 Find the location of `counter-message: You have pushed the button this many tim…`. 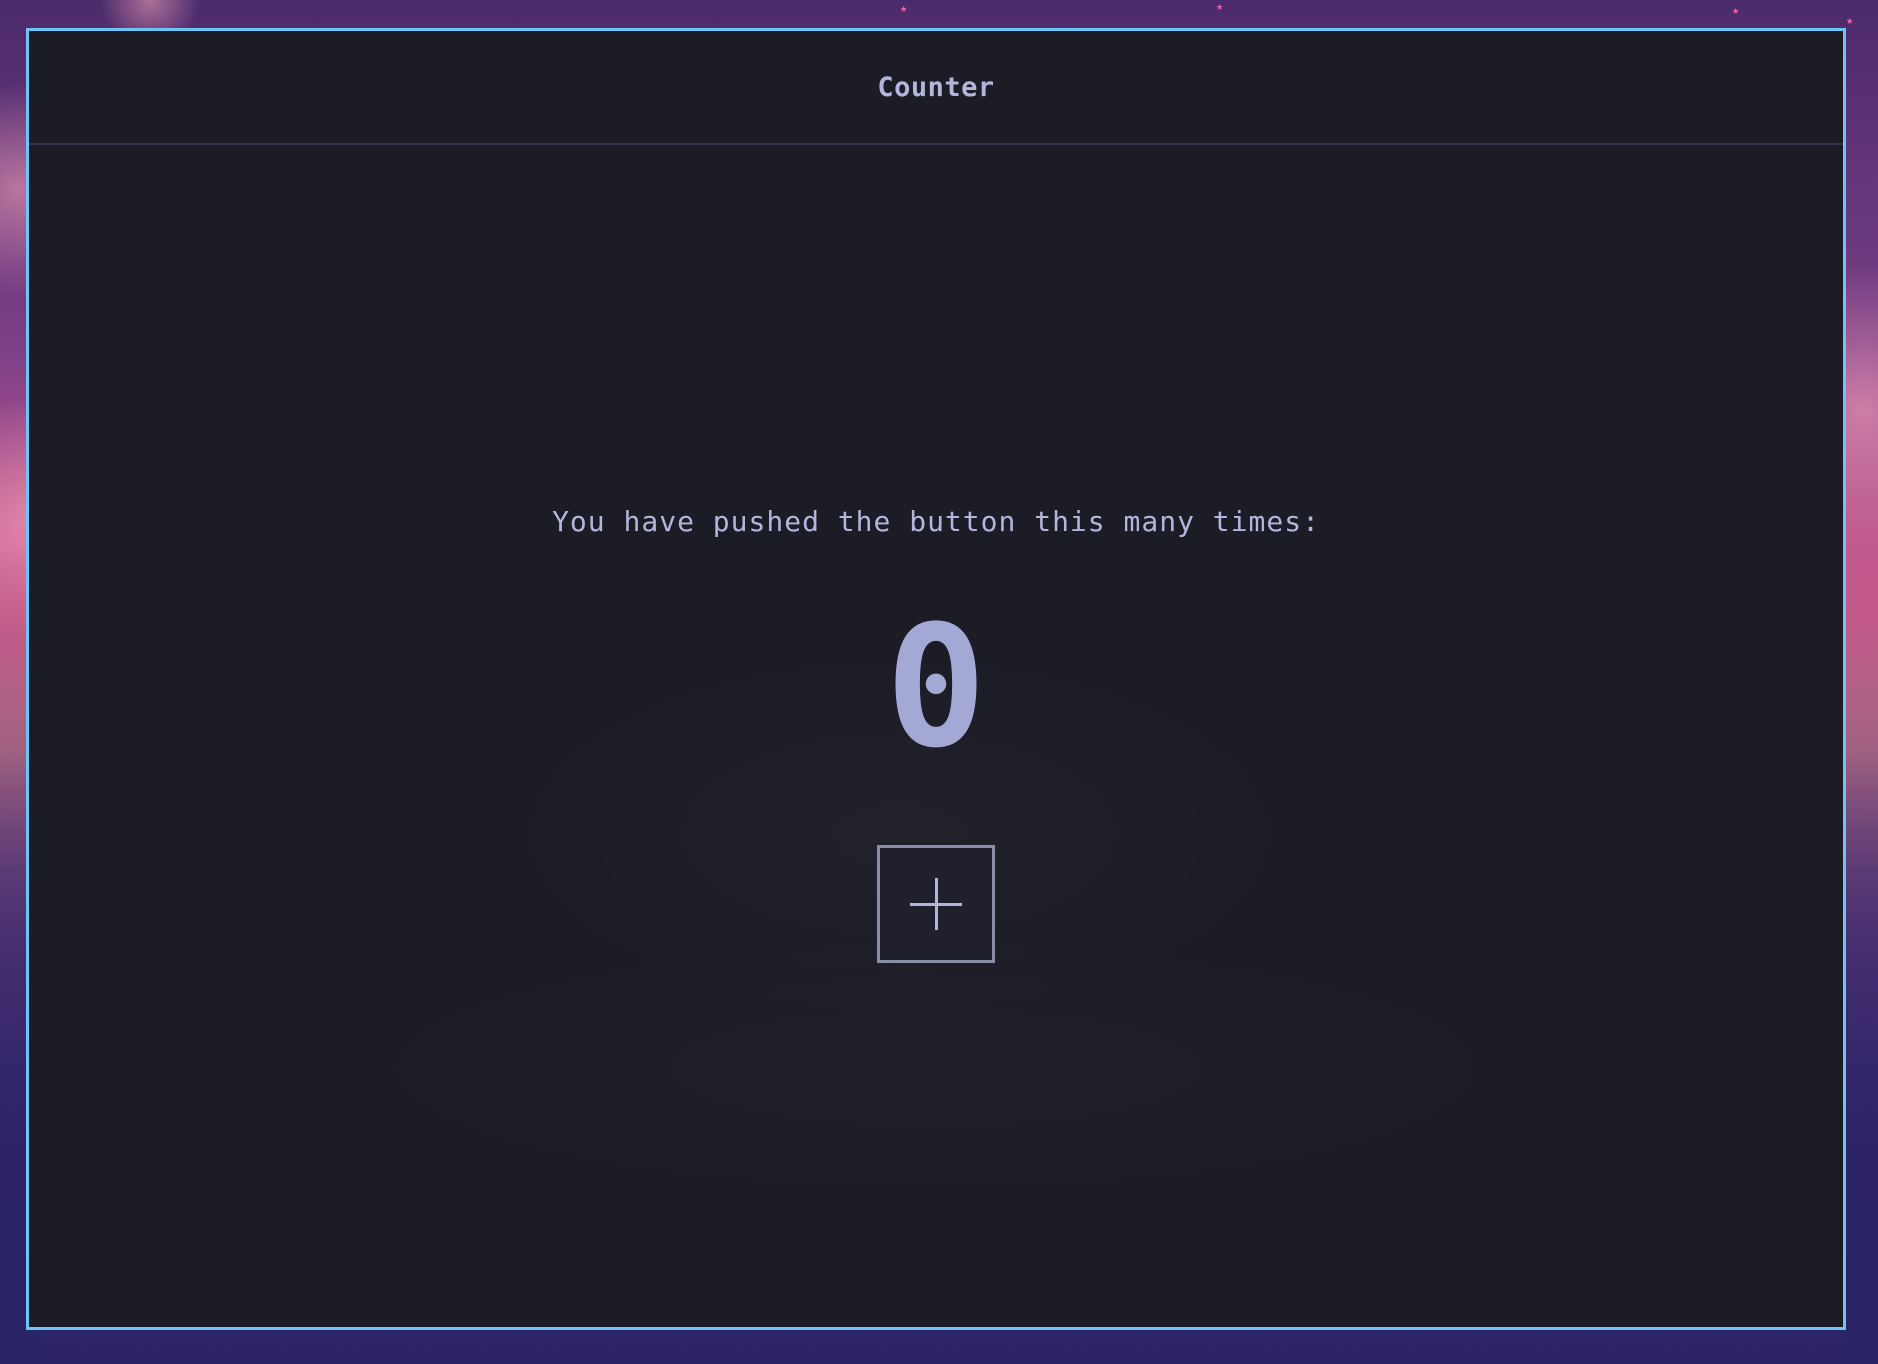

counter-message: You have pushed the button this many tim… is located at coordinates (936, 521).